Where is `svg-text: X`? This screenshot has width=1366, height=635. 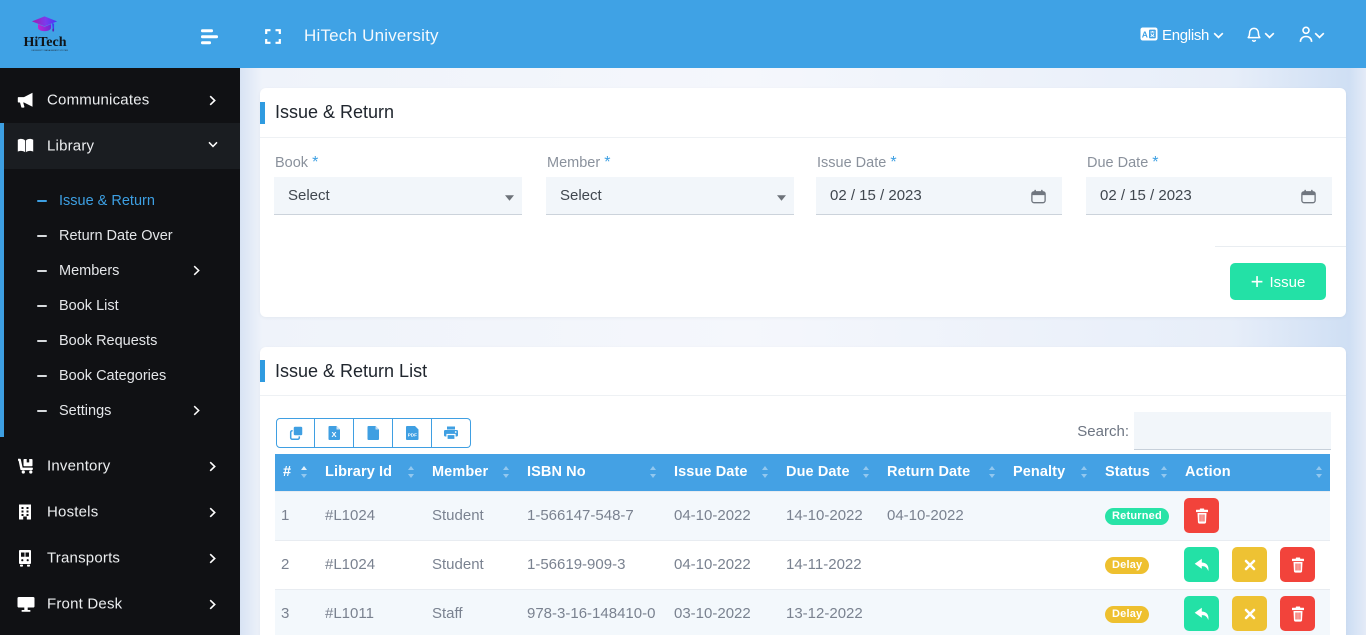 svg-text: X is located at coordinates (333, 434).